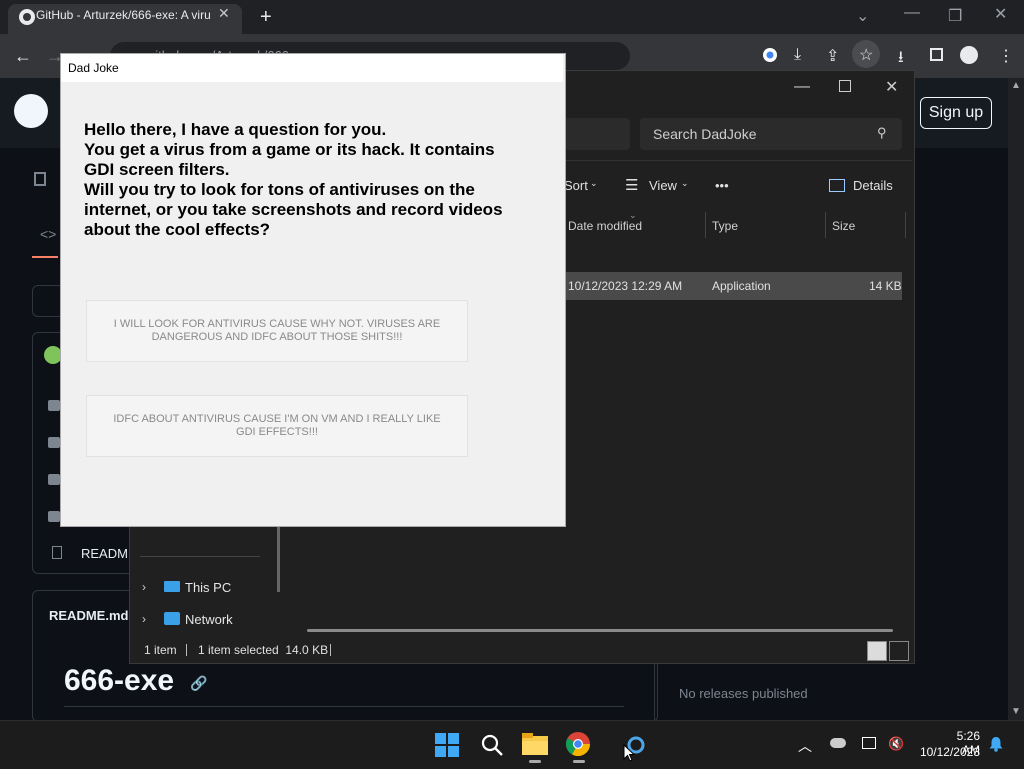  I want to click on google-icon, so click(770, 55).